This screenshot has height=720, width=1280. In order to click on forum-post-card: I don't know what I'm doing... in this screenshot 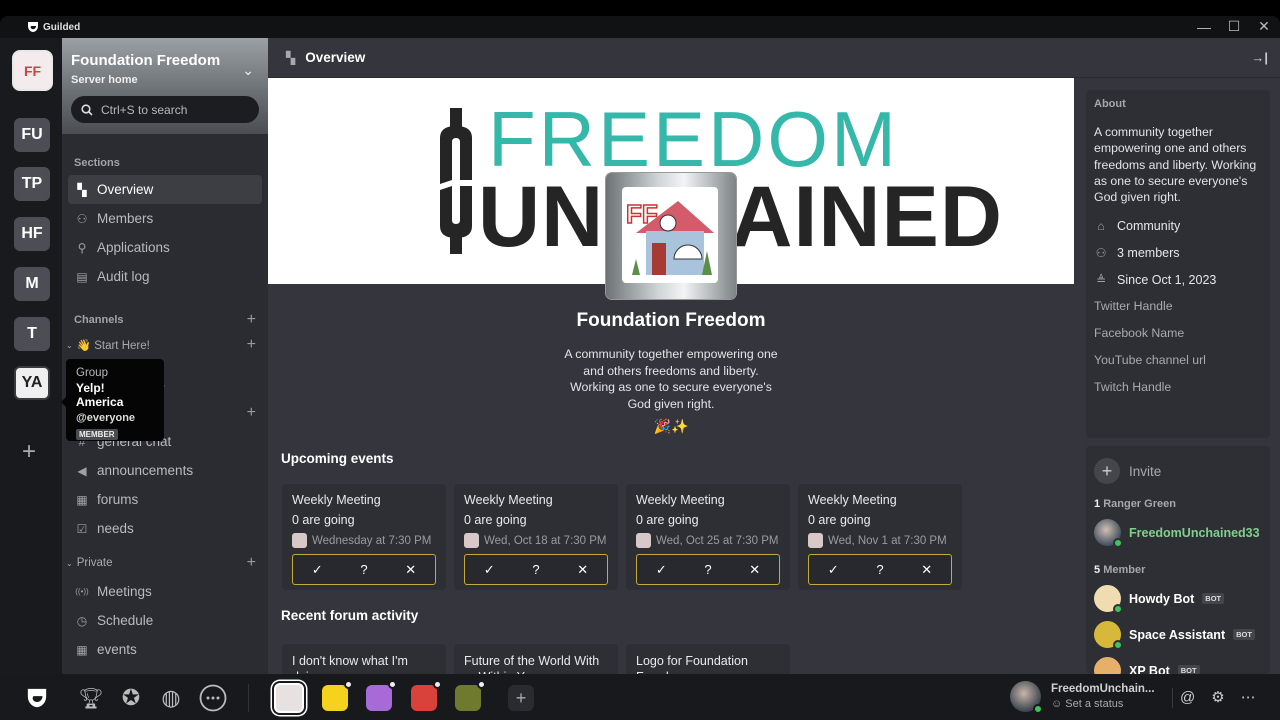, I will do `click(364, 659)`.